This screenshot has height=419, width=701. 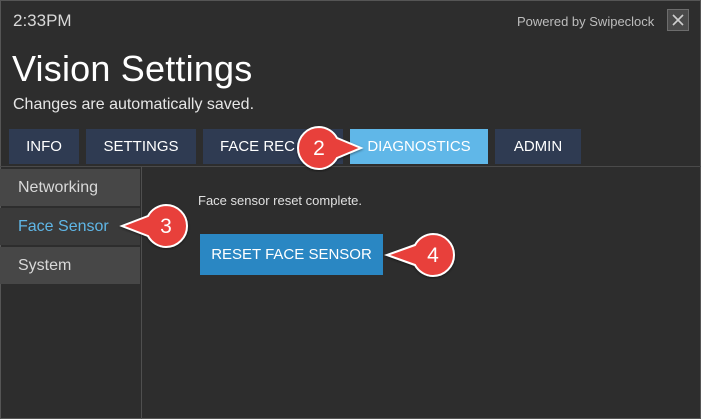 What do you see at coordinates (44, 146) in the screenshot?
I see `tab-info: INFO` at bounding box center [44, 146].